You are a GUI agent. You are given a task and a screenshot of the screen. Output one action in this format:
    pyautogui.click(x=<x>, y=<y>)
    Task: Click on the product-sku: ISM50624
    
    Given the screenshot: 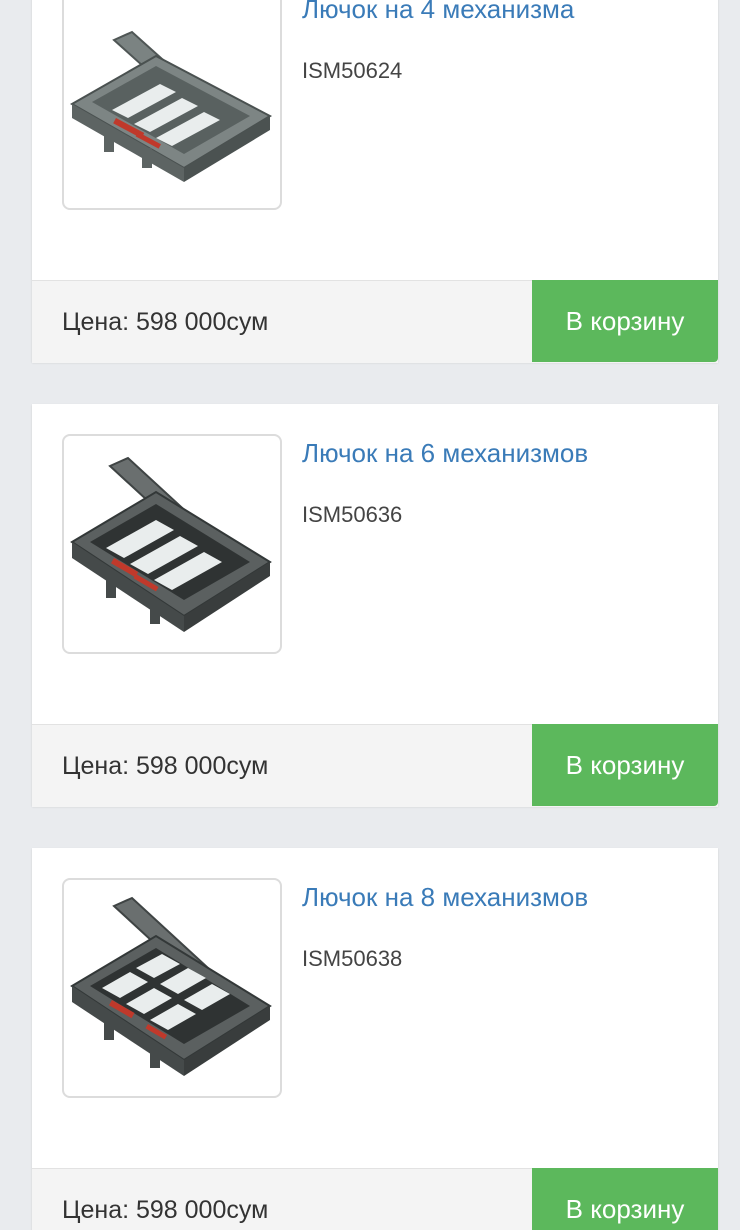 What is the action you would take?
    pyautogui.click(x=352, y=70)
    